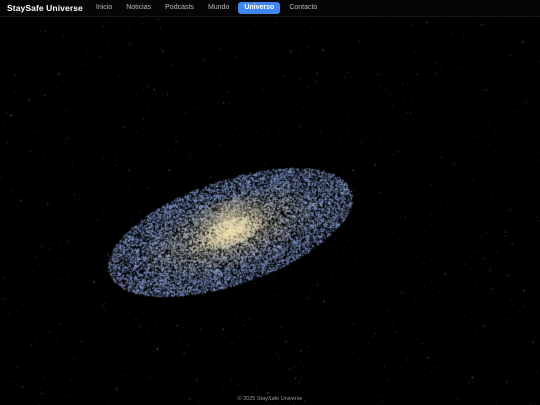  What do you see at coordinates (303, 8) in the screenshot?
I see `nav-link-contacto: Contacto` at bounding box center [303, 8].